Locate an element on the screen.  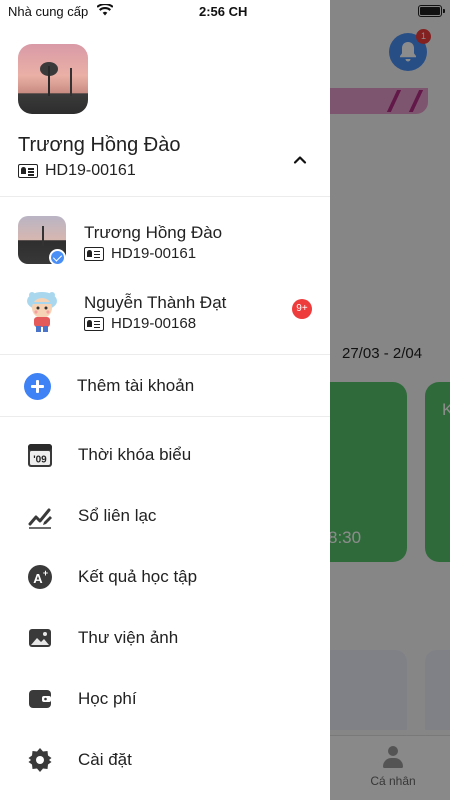
clock-label: 2:56 CH is located at coordinates (223, 11).